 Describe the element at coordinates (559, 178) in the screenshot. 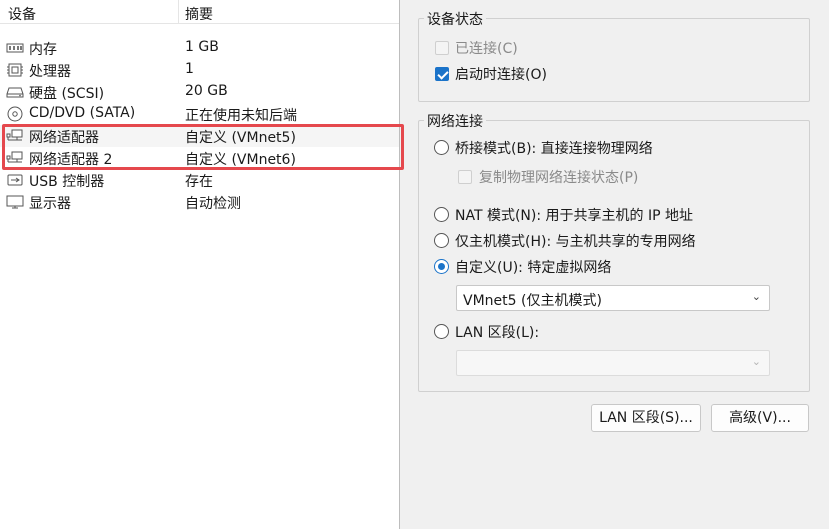

I see `replicate-state-label: 复制物理网络连接状态(P)` at that location.